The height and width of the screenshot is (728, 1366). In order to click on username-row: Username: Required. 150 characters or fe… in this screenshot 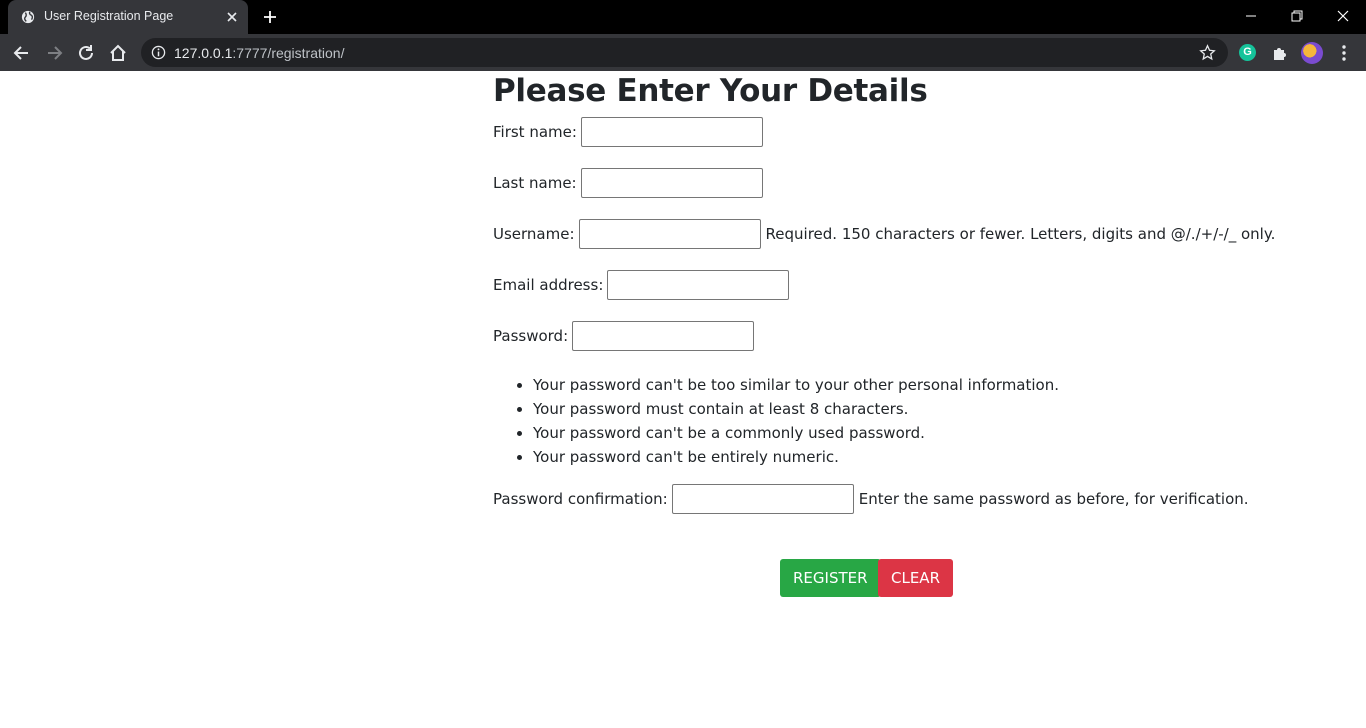, I will do `click(884, 234)`.